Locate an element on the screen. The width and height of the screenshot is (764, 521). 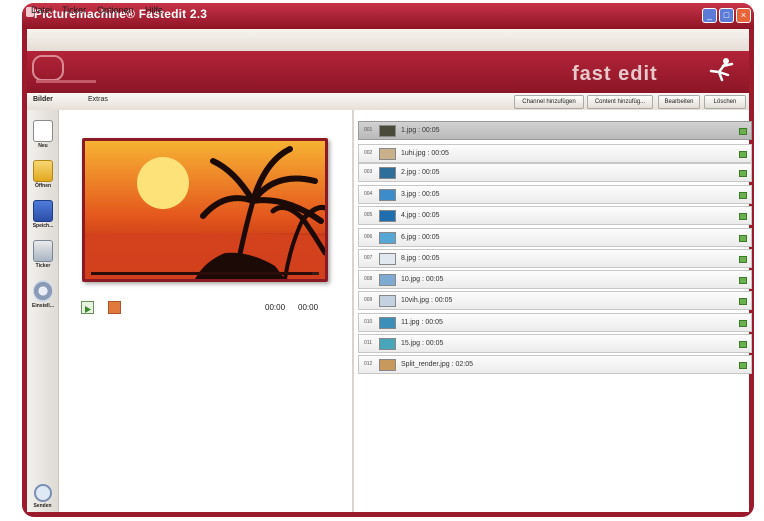
row-label: 8.jpg : 00:05 is located at coordinates (420, 258).